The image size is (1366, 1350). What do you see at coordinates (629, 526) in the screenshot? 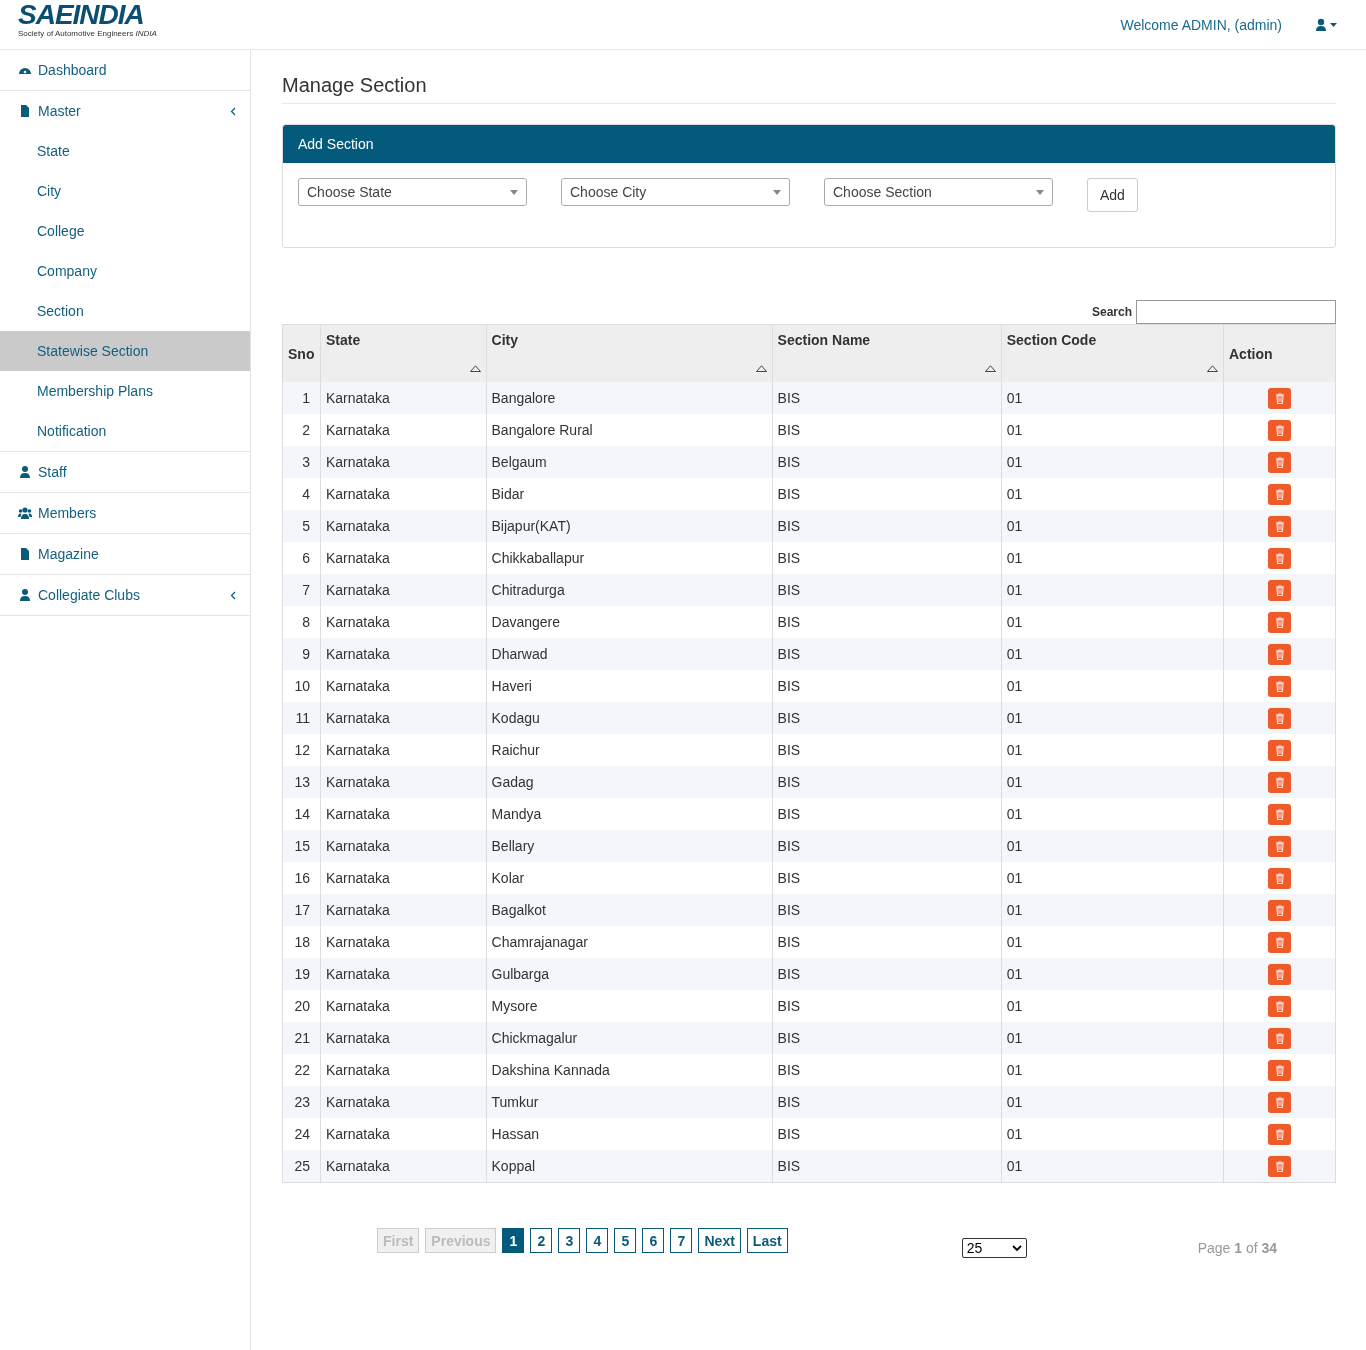
I see `table-cell: Bijapur(KAT)` at bounding box center [629, 526].